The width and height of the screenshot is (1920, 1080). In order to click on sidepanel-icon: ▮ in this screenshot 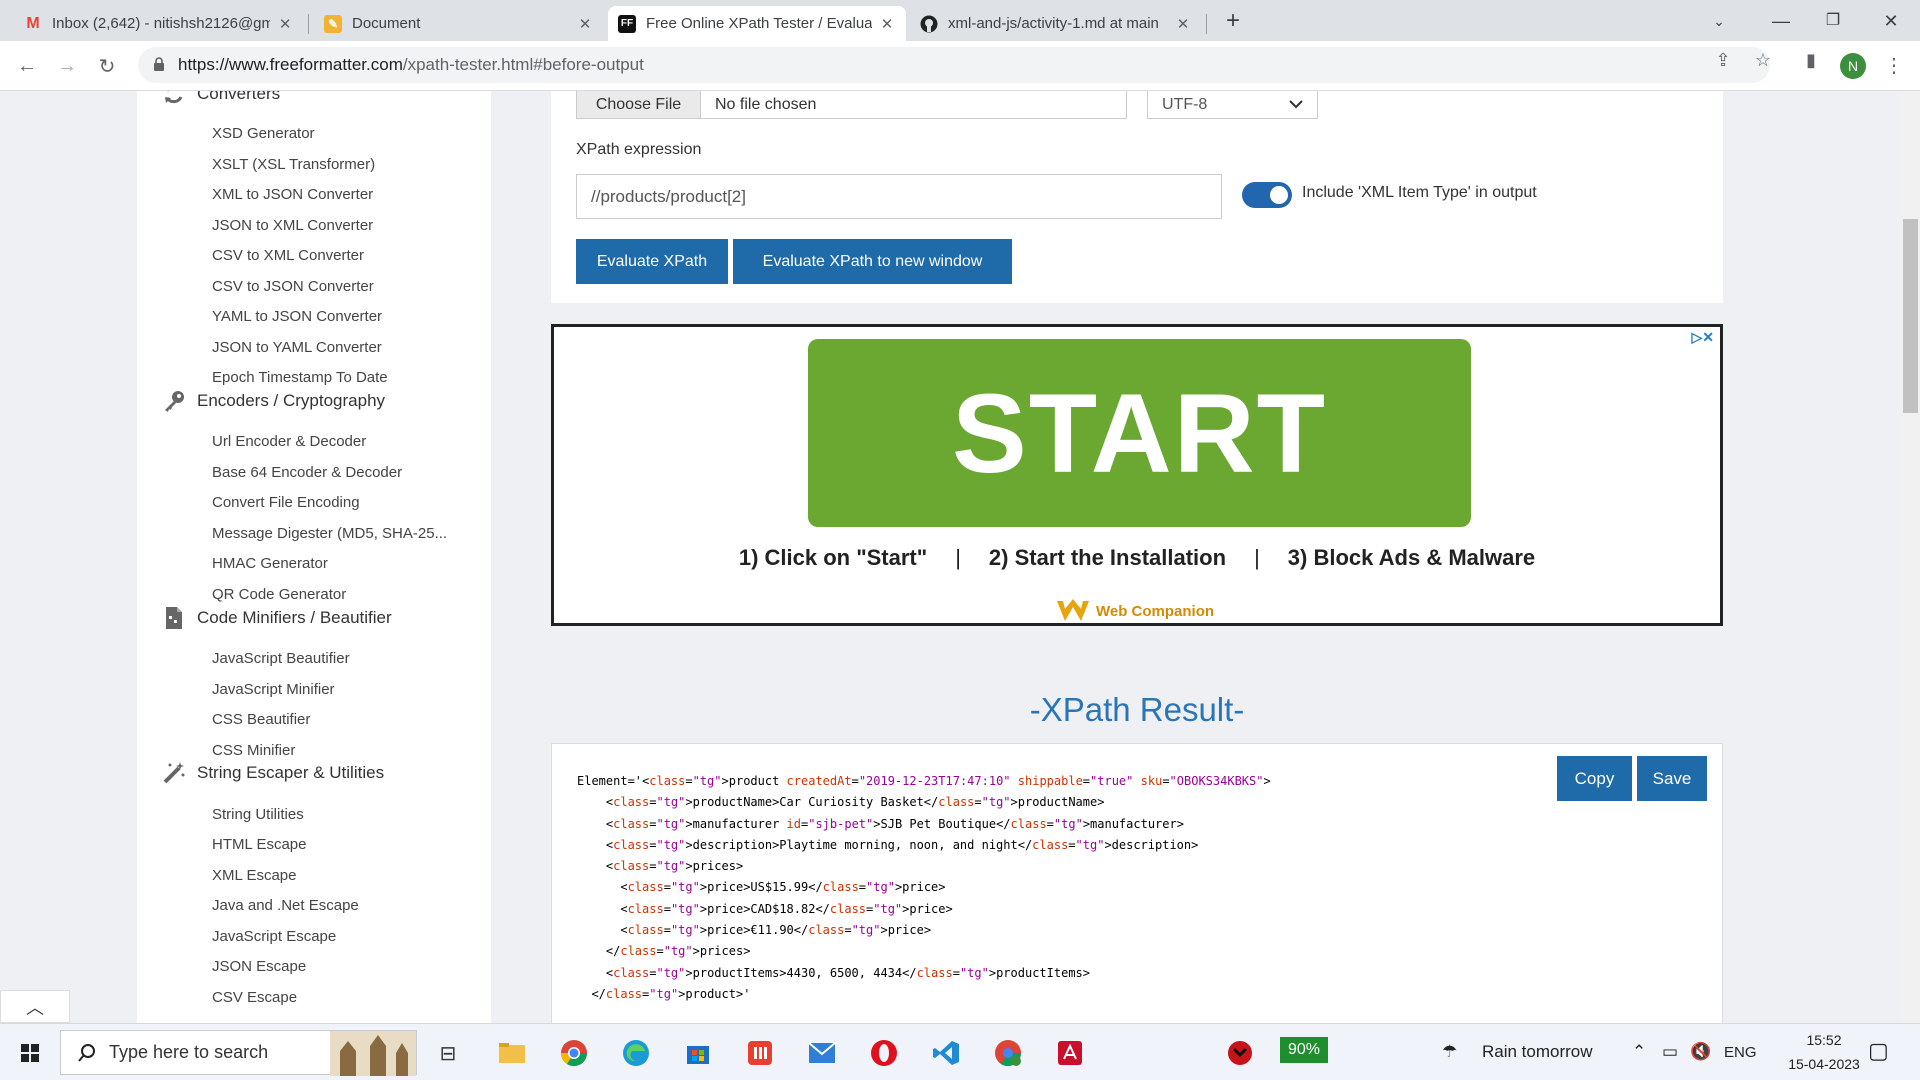, I will do `click(1811, 60)`.